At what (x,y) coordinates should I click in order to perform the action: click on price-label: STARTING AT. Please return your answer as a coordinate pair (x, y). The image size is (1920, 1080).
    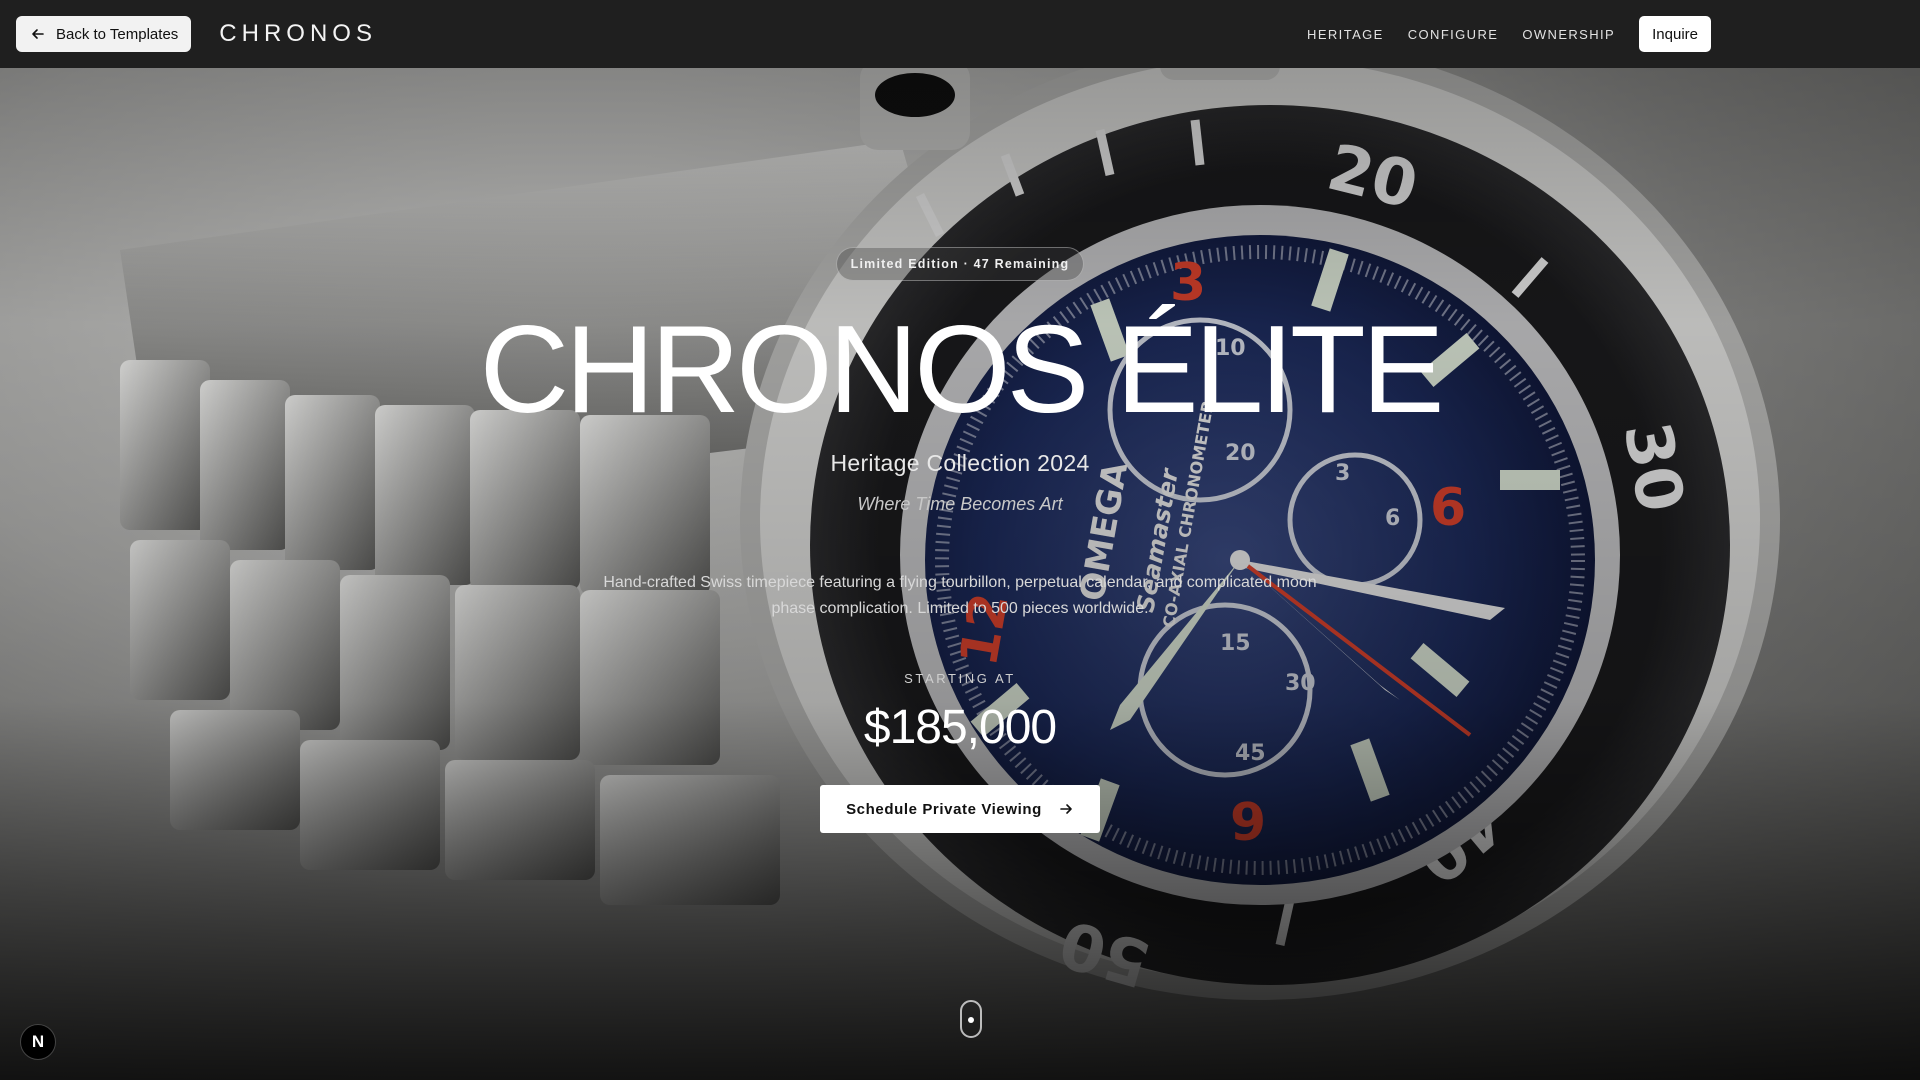
    Looking at the image, I should click on (960, 678).